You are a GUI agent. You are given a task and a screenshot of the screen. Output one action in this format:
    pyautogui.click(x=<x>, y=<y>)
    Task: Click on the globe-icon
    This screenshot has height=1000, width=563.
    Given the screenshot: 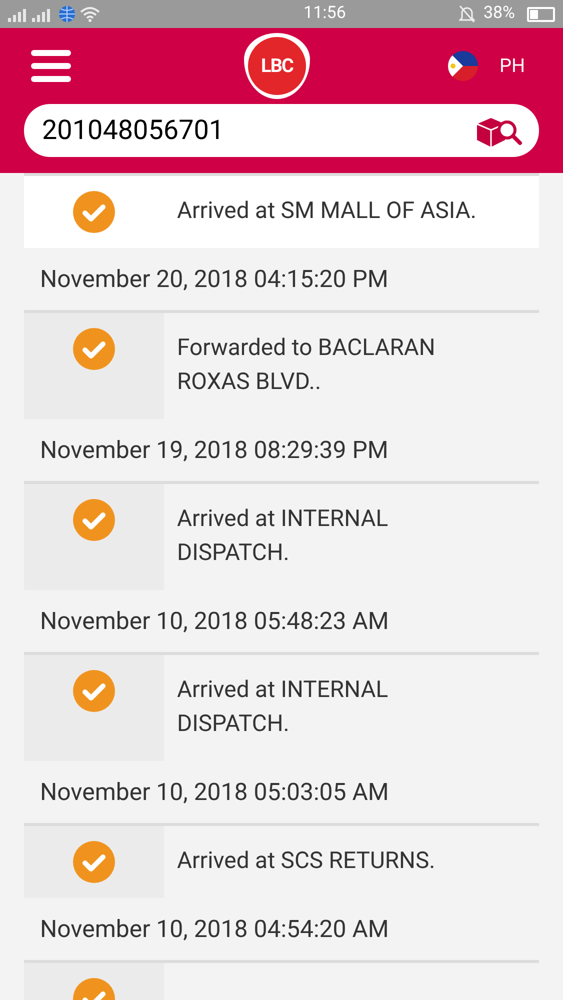 What is the action you would take?
    pyautogui.click(x=67, y=14)
    